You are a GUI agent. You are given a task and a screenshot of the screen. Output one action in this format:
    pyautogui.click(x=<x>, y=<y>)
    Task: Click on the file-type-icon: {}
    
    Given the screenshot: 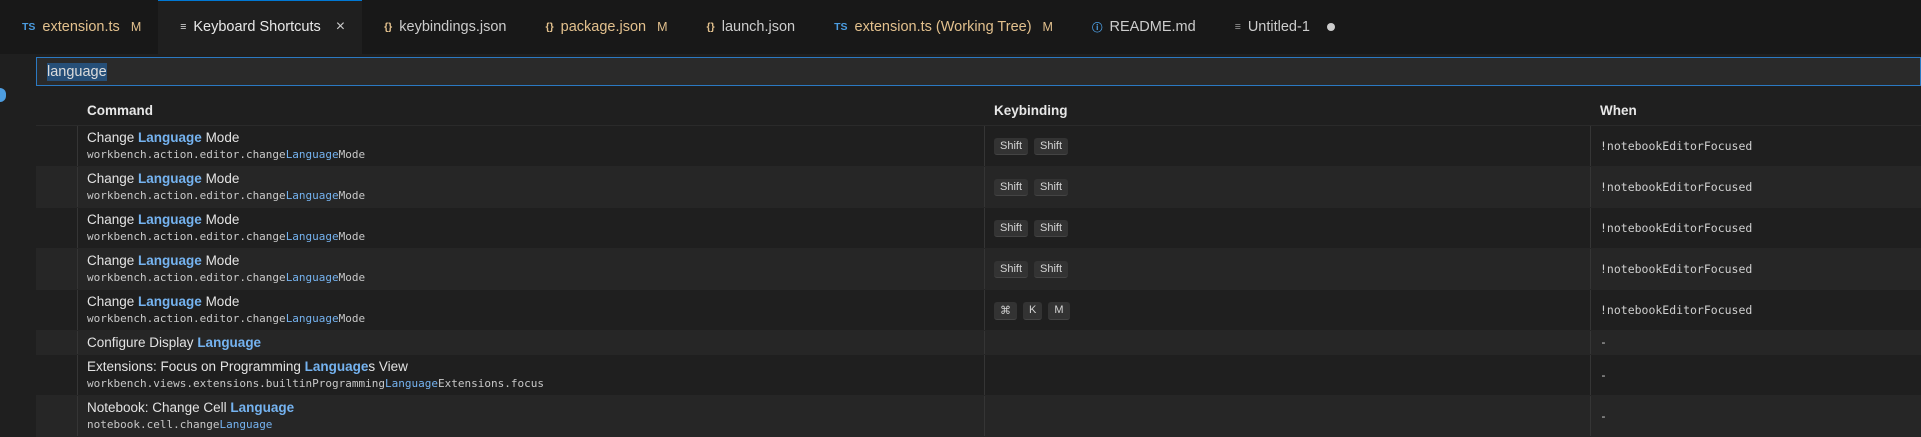 What is the action you would take?
    pyautogui.click(x=549, y=27)
    